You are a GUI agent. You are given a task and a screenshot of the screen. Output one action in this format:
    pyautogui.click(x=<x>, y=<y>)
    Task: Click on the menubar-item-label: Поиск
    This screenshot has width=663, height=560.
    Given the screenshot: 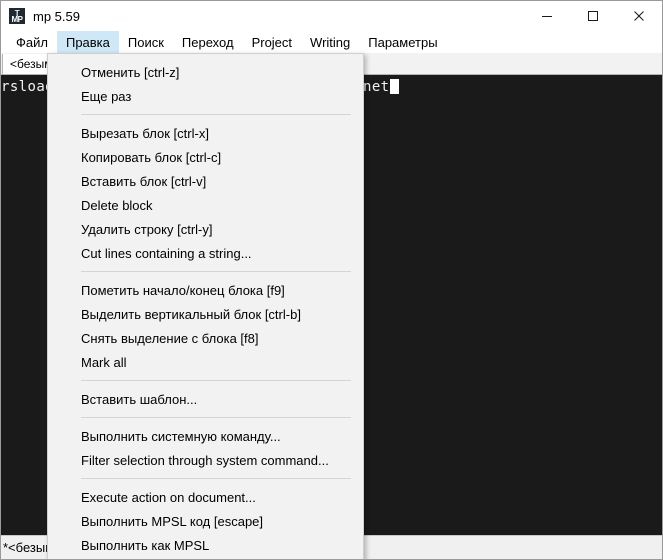 What is the action you would take?
    pyautogui.click(x=145, y=42)
    